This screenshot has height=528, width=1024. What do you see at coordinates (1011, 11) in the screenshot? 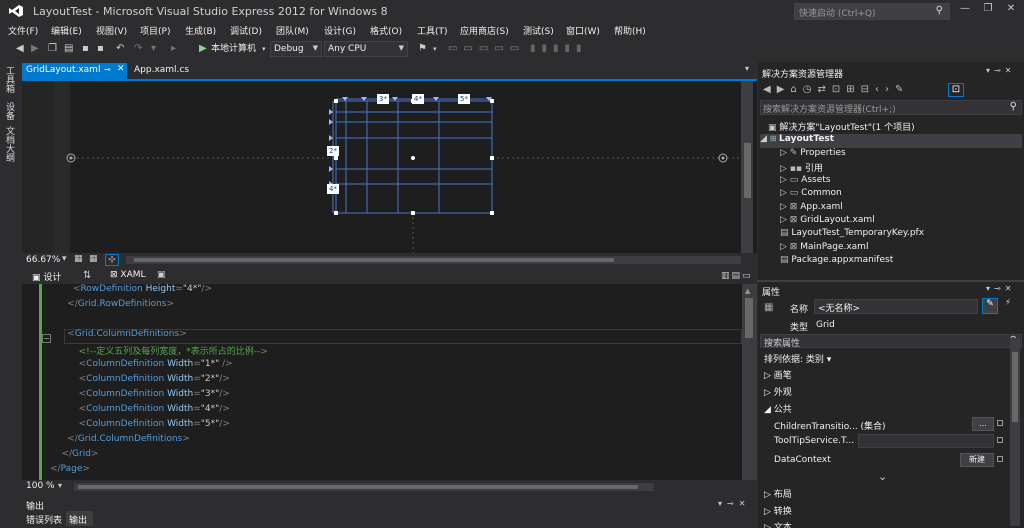
I see `close-button: ✕` at bounding box center [1011, 11].